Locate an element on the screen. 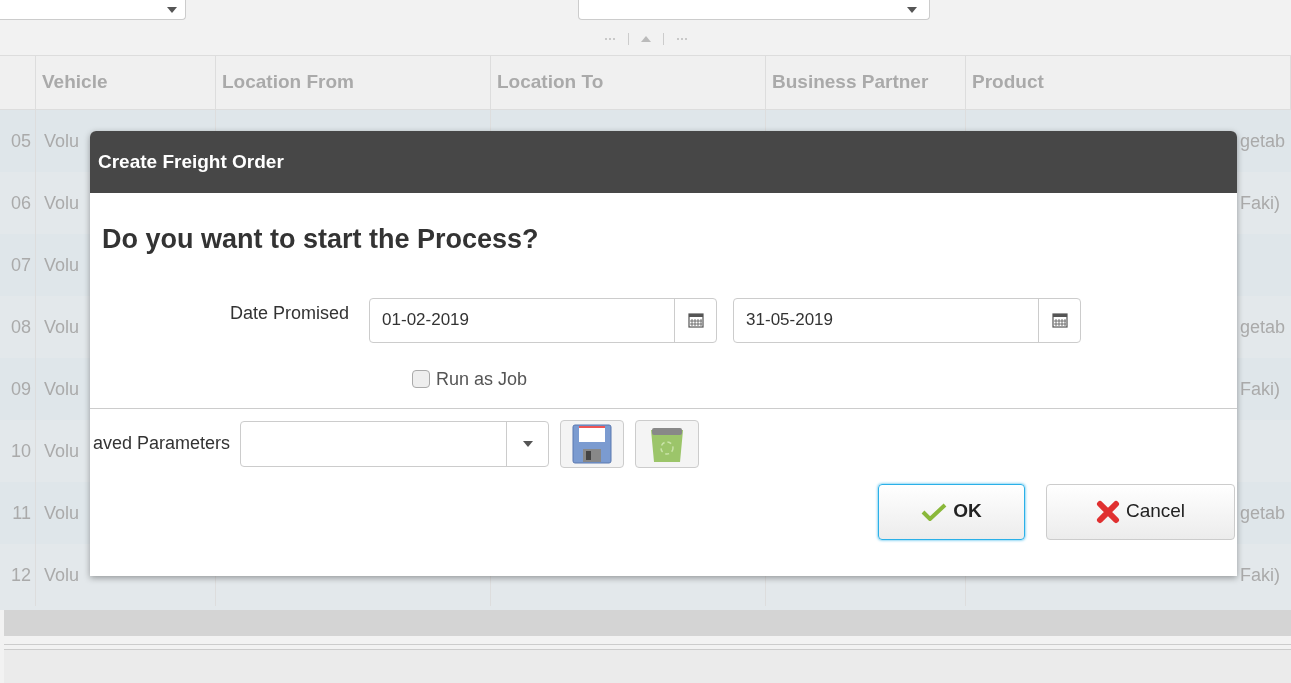 The width and height of the screenshot is (1291, 683). column-header: Business Partner is located at coordinates (850, 82).